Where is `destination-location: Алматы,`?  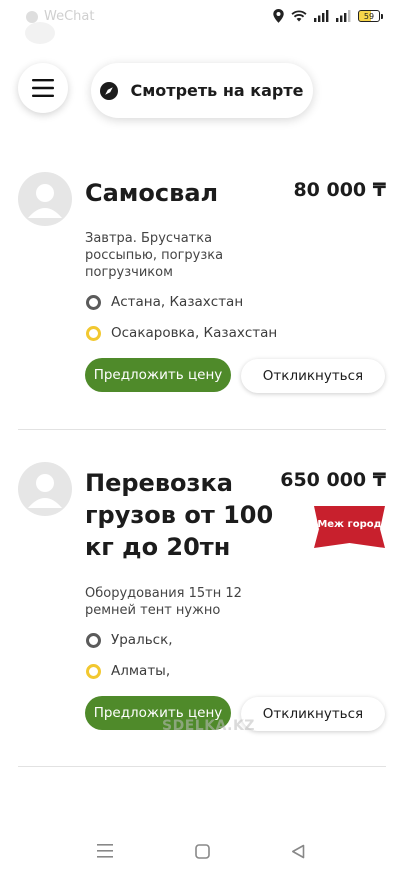 destination-location: Алматы, is located at coordinates (128, 671).